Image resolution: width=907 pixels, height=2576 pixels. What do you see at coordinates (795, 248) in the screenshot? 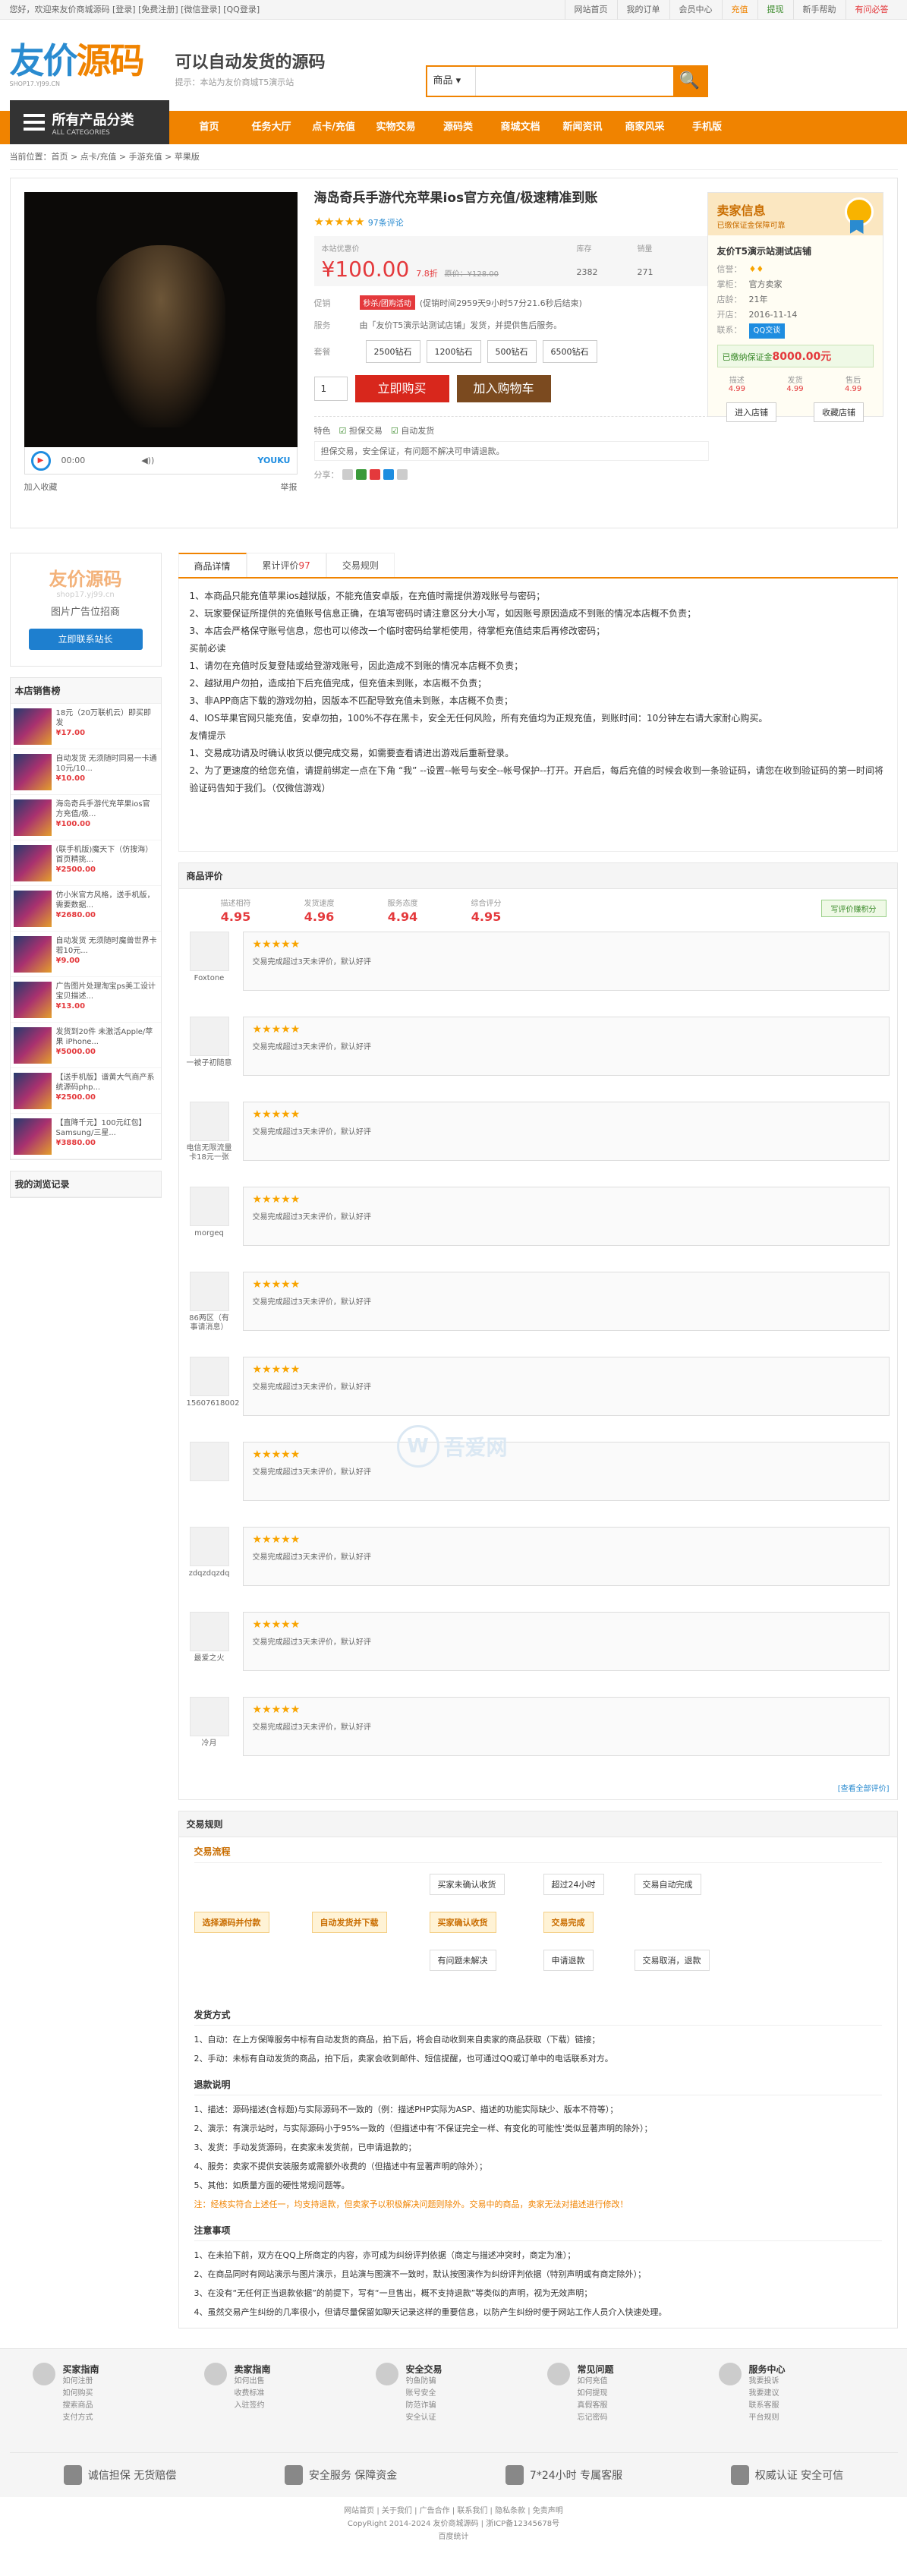
I see `shop-name: 友价T5演示站测试店铺` at bounding box center [795, 248].